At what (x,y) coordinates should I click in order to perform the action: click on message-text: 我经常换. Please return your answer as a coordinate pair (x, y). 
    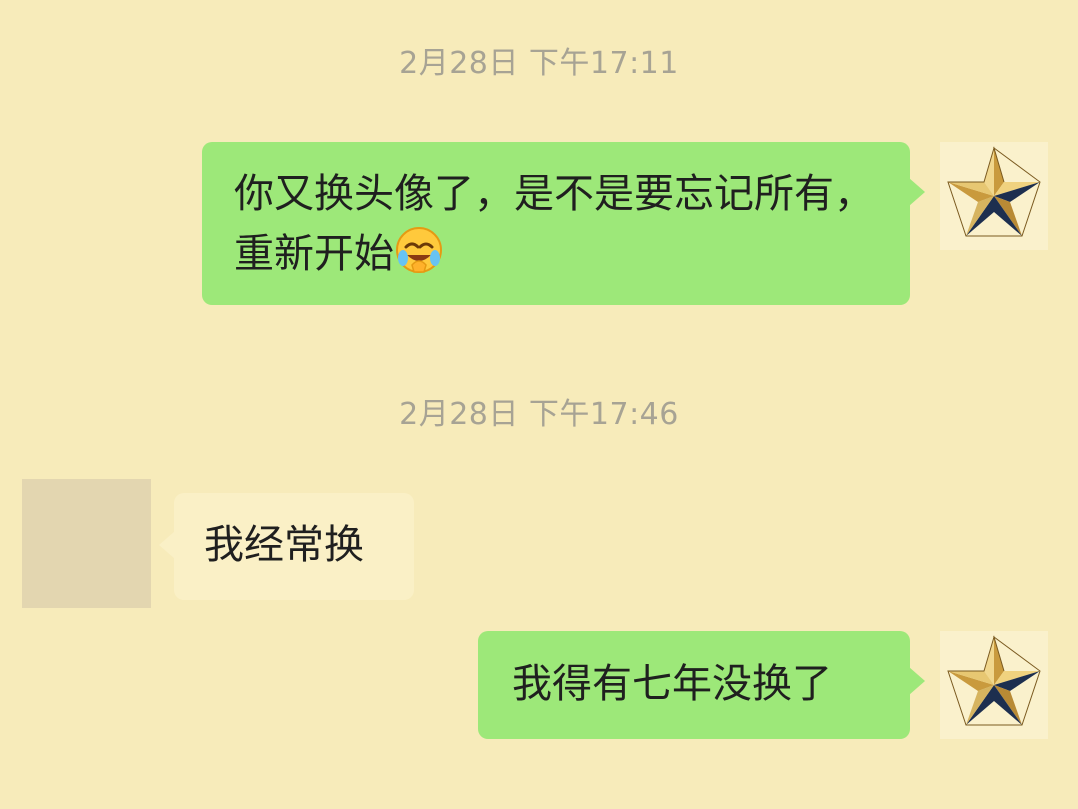
    Looking at the image, I should click on (284, 545).